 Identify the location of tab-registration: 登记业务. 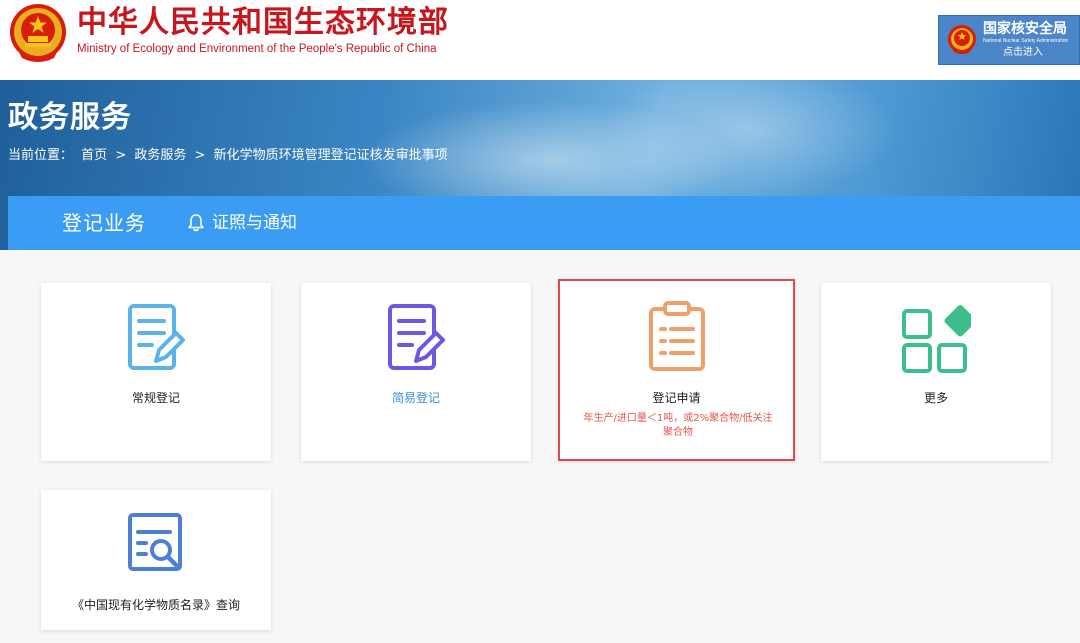
(104, 223).